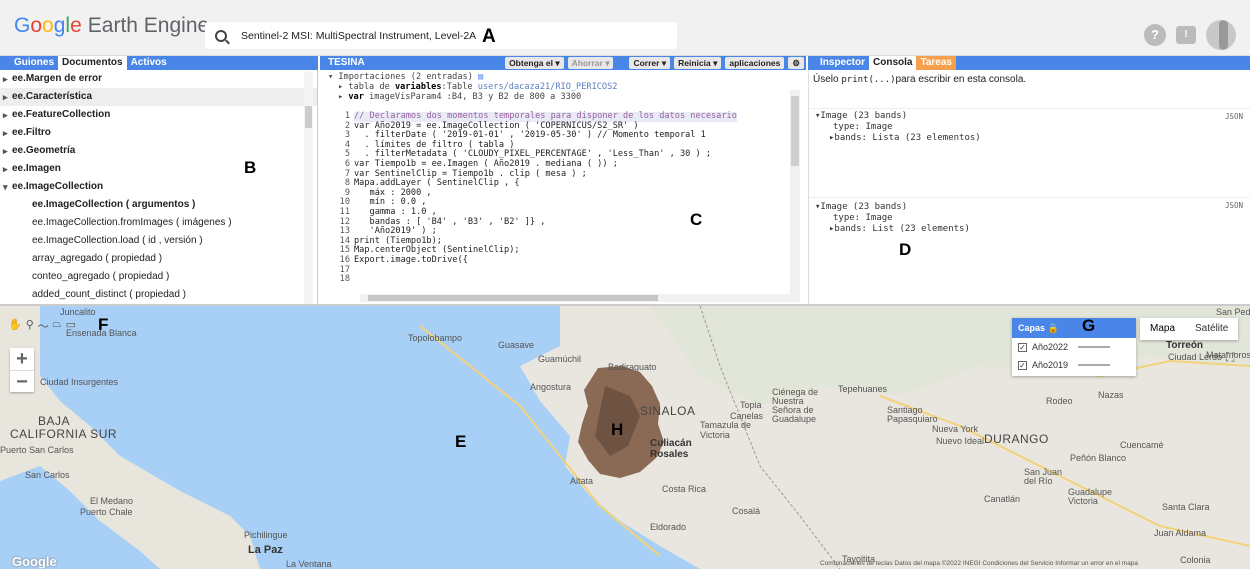  What do you see at coordinates (47, 475) in the screenshot?
I see `map-label: San Carlos` at bounding box center [47, 475].